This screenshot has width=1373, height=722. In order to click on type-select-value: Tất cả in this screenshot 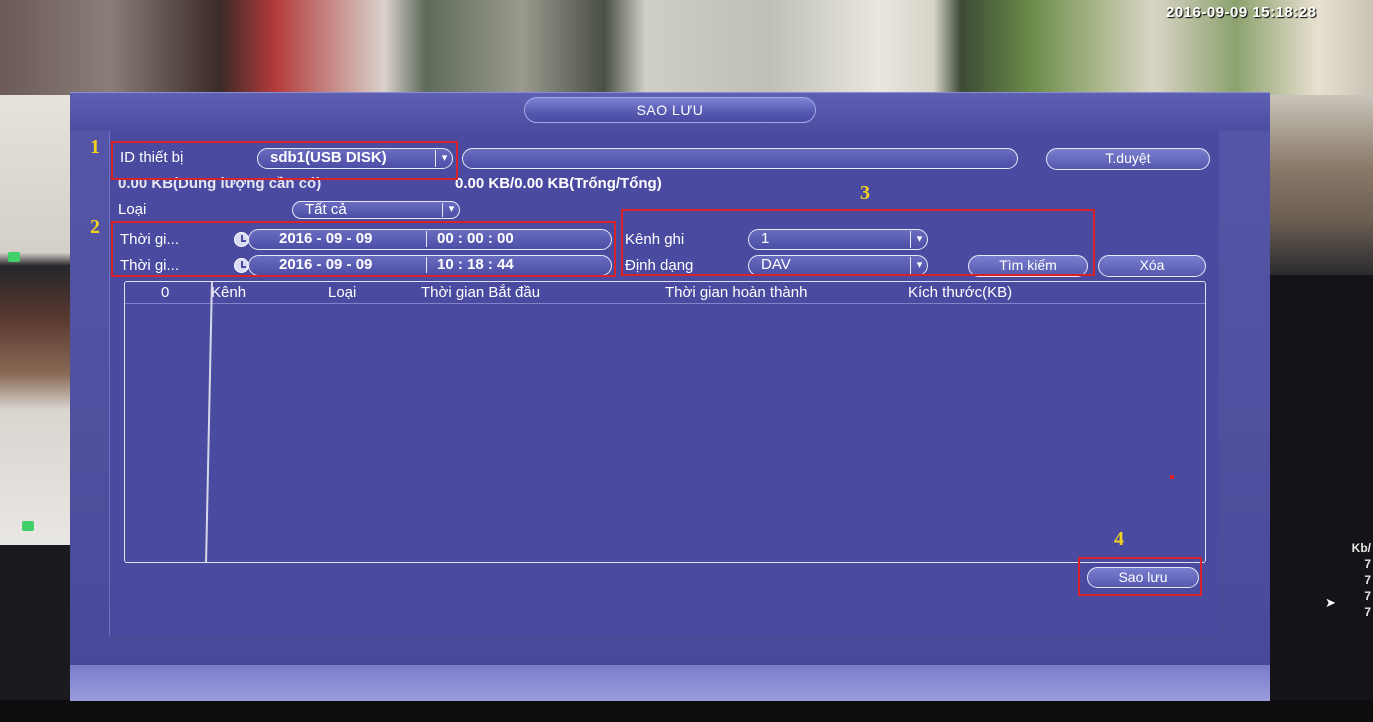, I will do `click(326, 209)`.